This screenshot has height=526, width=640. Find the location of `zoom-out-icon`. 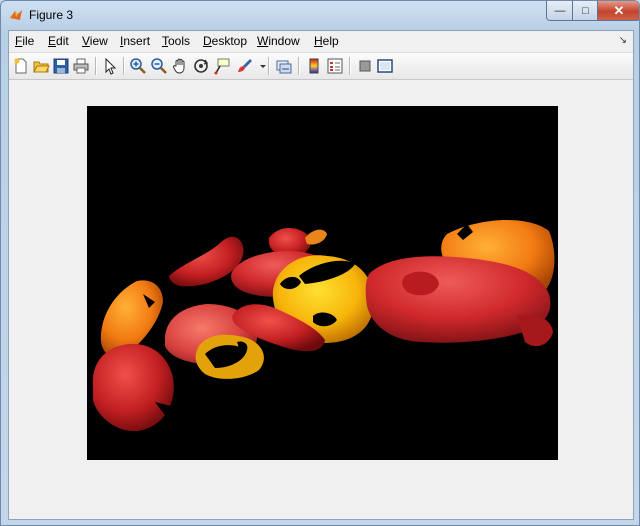

zoom-out-icon is located at coordinates (159, 66).